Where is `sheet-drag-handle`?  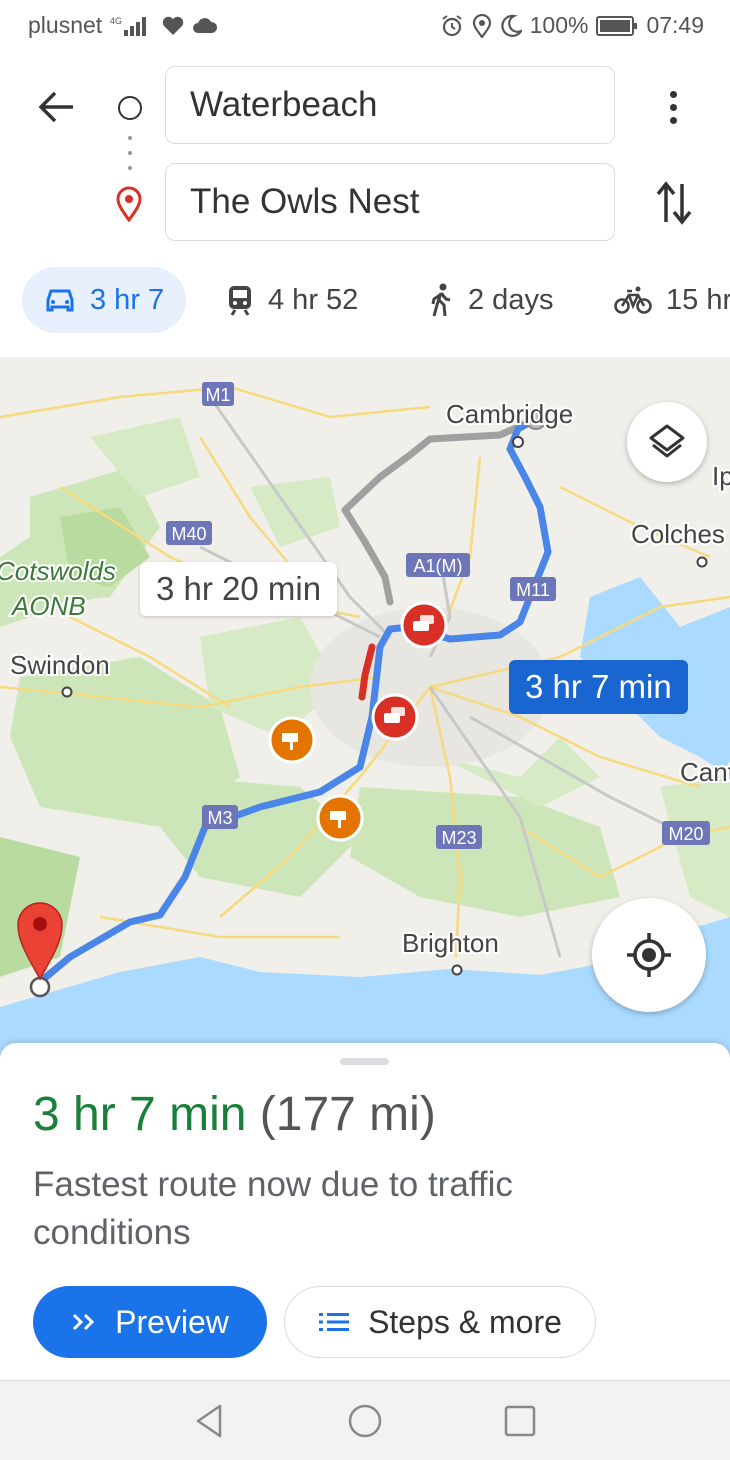 sheet-drag-handle is located at coordinates (364, 1061).